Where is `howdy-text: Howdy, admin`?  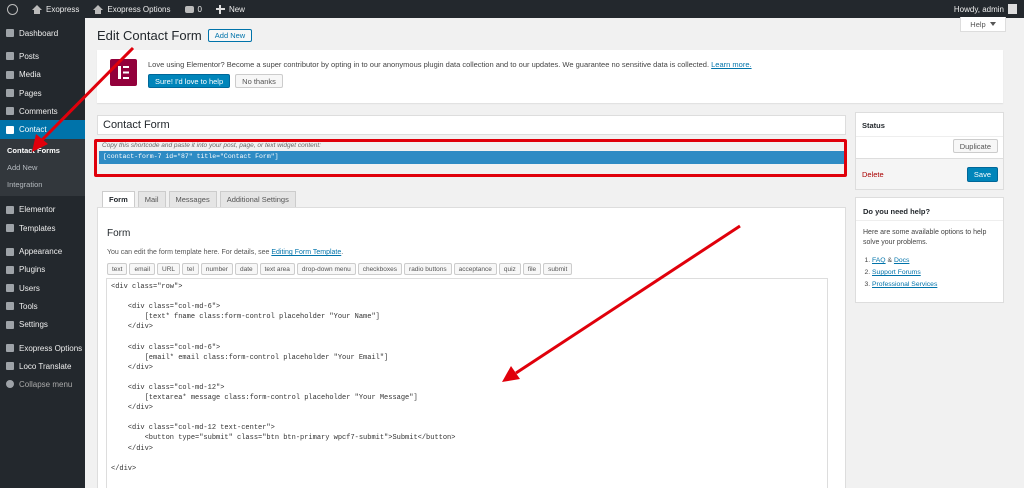 howdy-text: Howdy, admin is located at coordinates (978, 9).